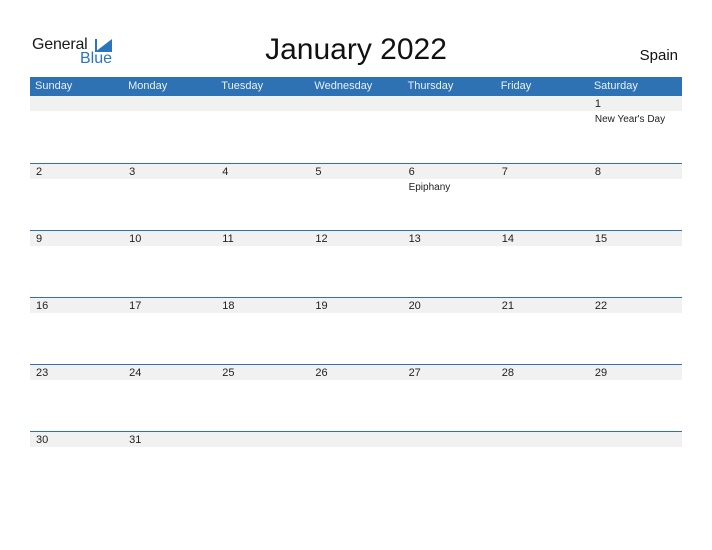 The height and width of the screenshot is (550, 712). Describe the element at coordinates (635, 264) in the screenshot. I see `day-cell: 15` at that location.